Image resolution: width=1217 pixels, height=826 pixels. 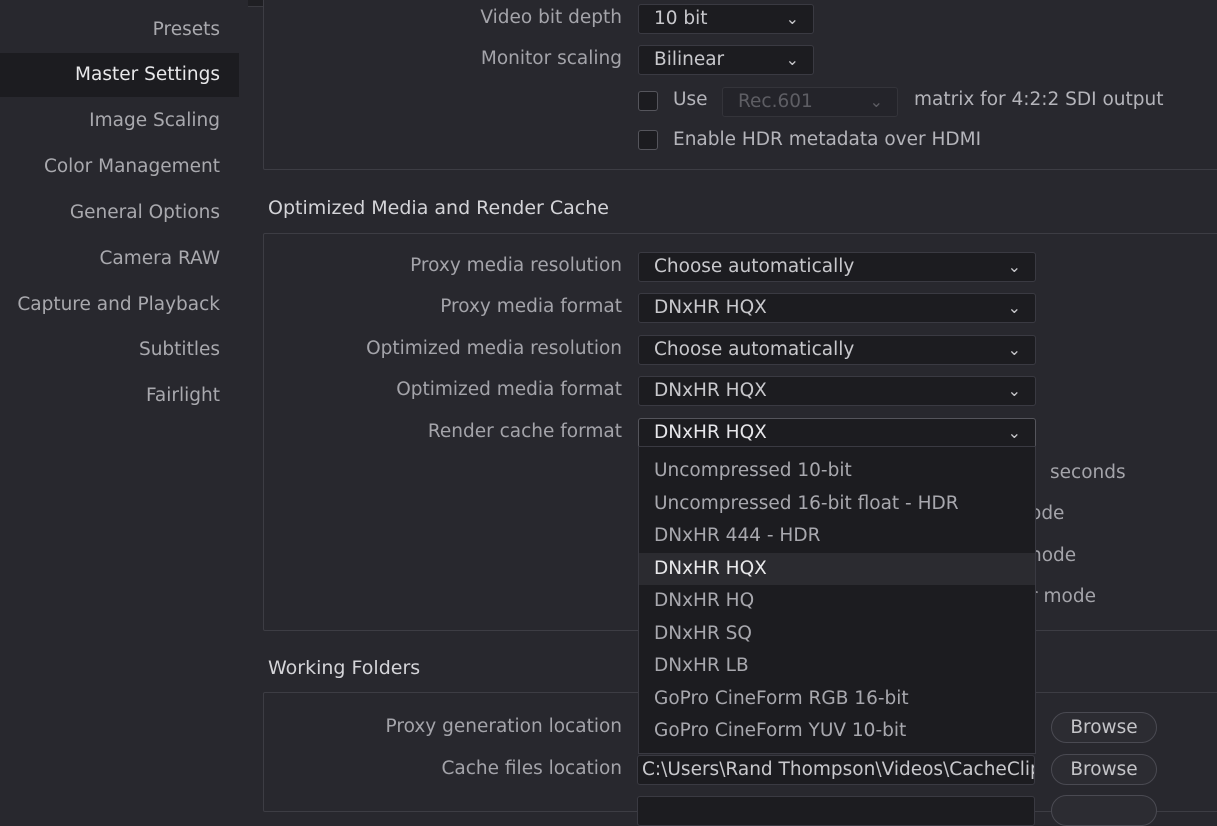 I want to click on proxy-resolution-dropdown: Choose automatically ⌄, so click(x=837, y=267).